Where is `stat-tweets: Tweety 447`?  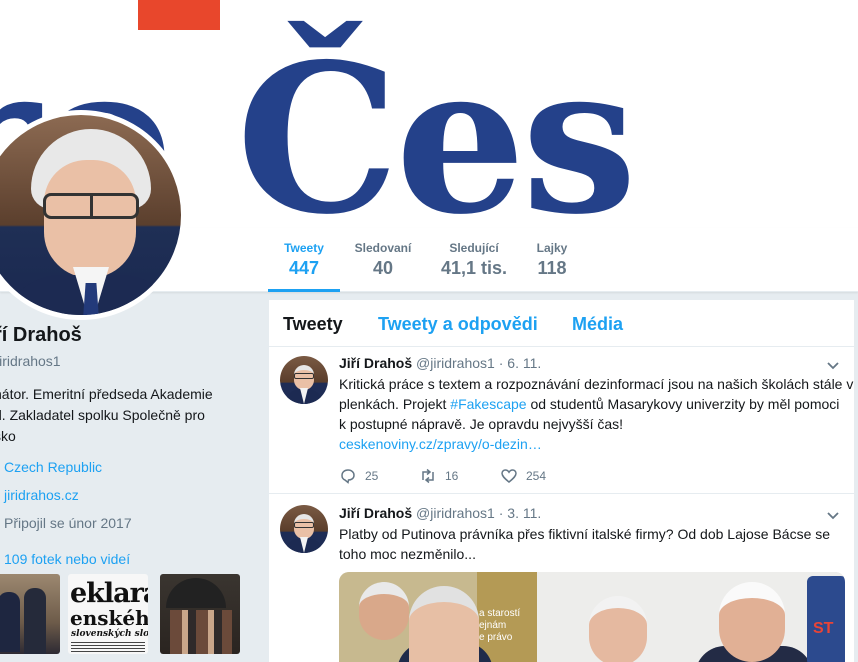 stat-tweets: Tweety 447 is located at coordinates (304, 260).